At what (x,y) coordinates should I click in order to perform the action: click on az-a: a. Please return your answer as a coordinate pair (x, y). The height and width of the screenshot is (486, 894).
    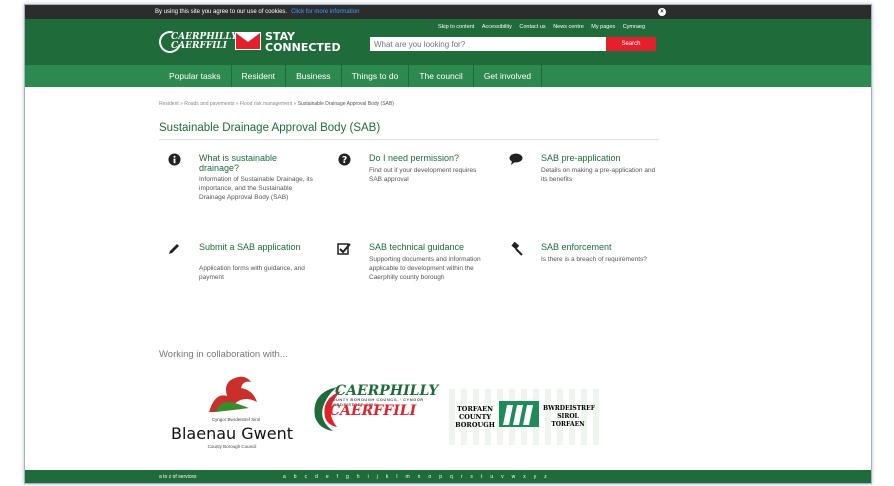
    Looking at the image, I should click on (284, 477).